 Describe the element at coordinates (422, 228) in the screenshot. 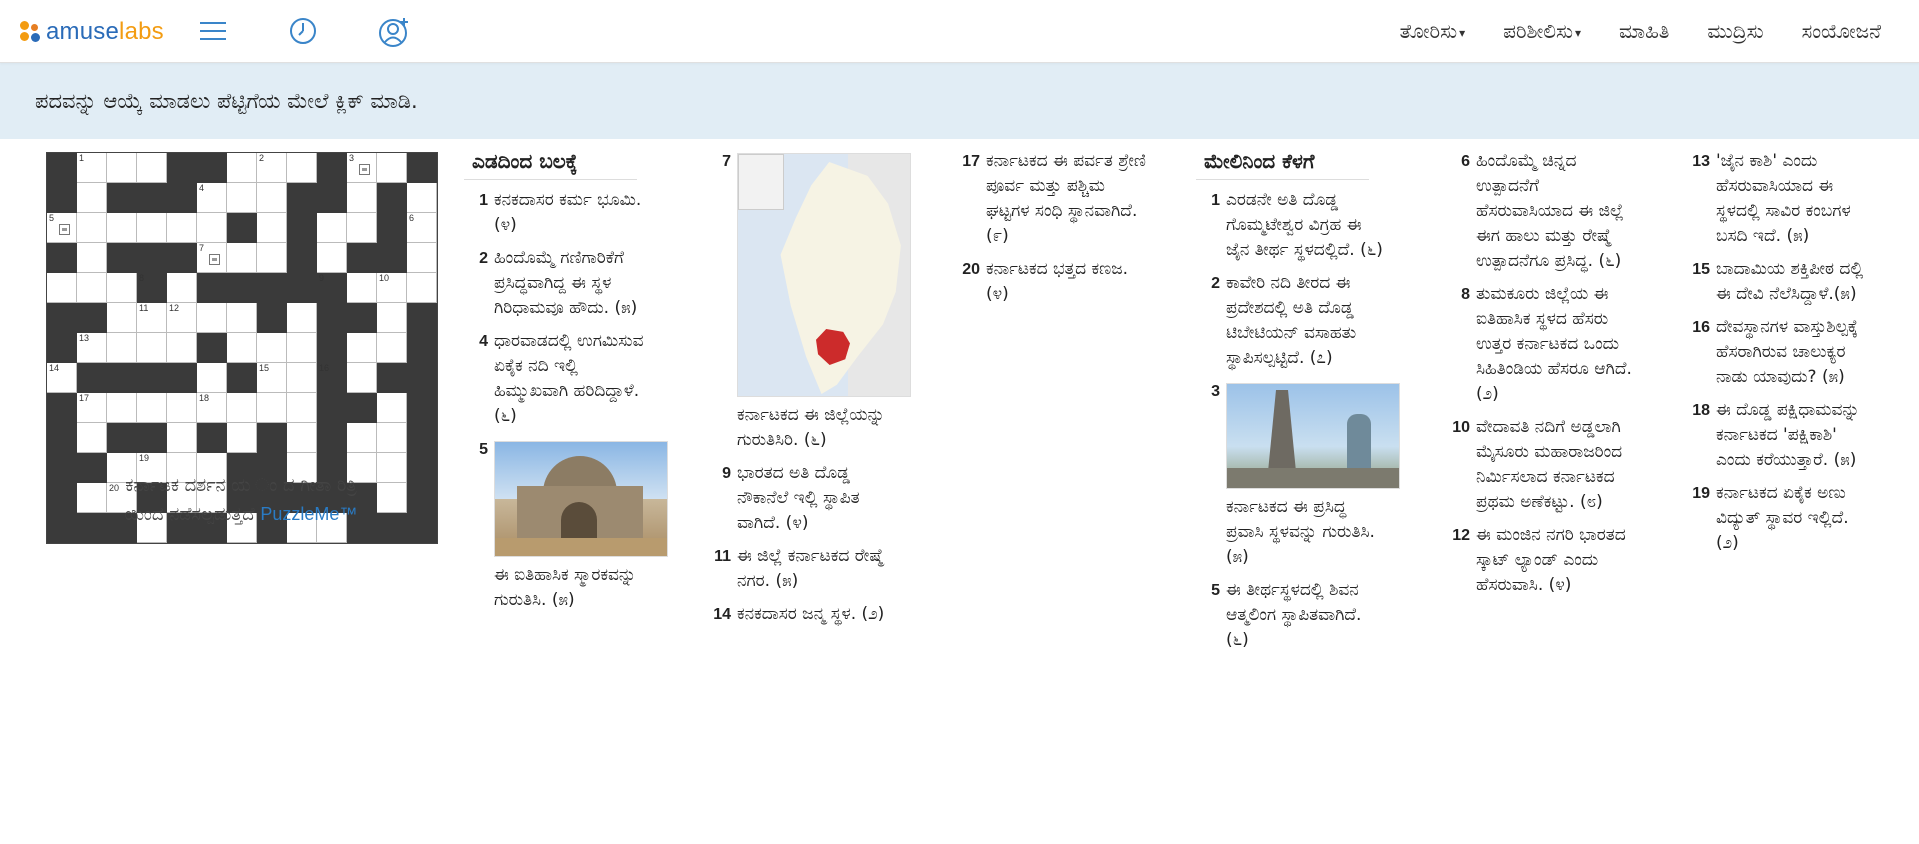

I see `grid-cell: 6` at that location.